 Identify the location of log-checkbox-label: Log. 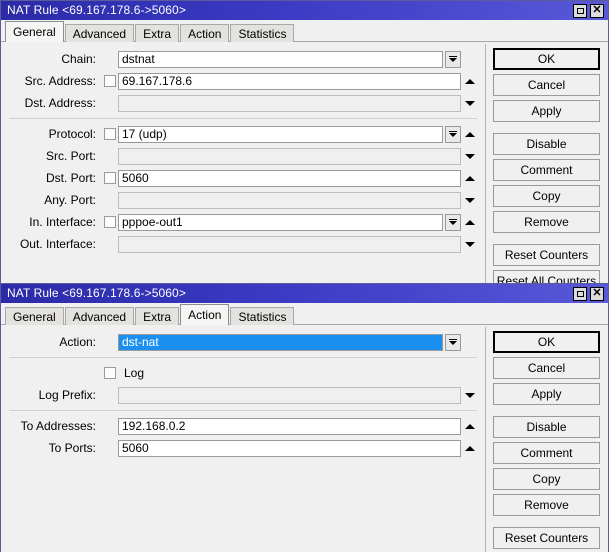
(134, 373).